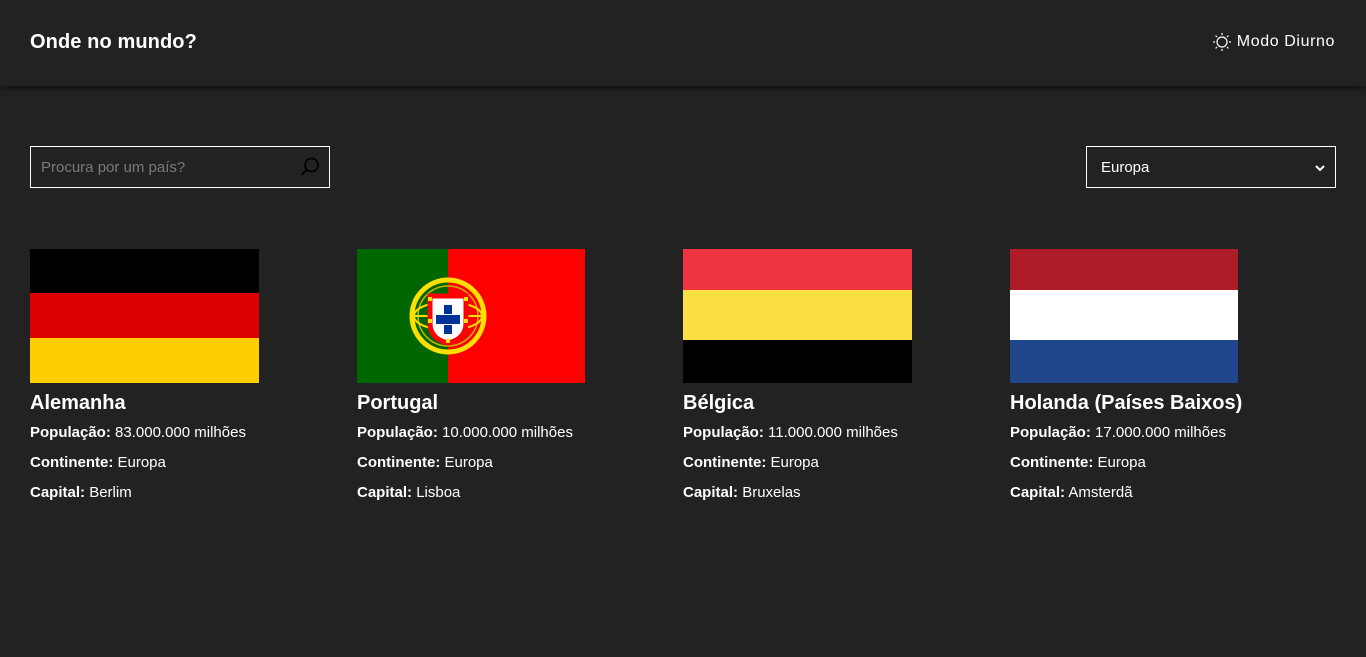 This screenshot has width=1366, height=657. I want to click on search-icon, so click(310, 167).